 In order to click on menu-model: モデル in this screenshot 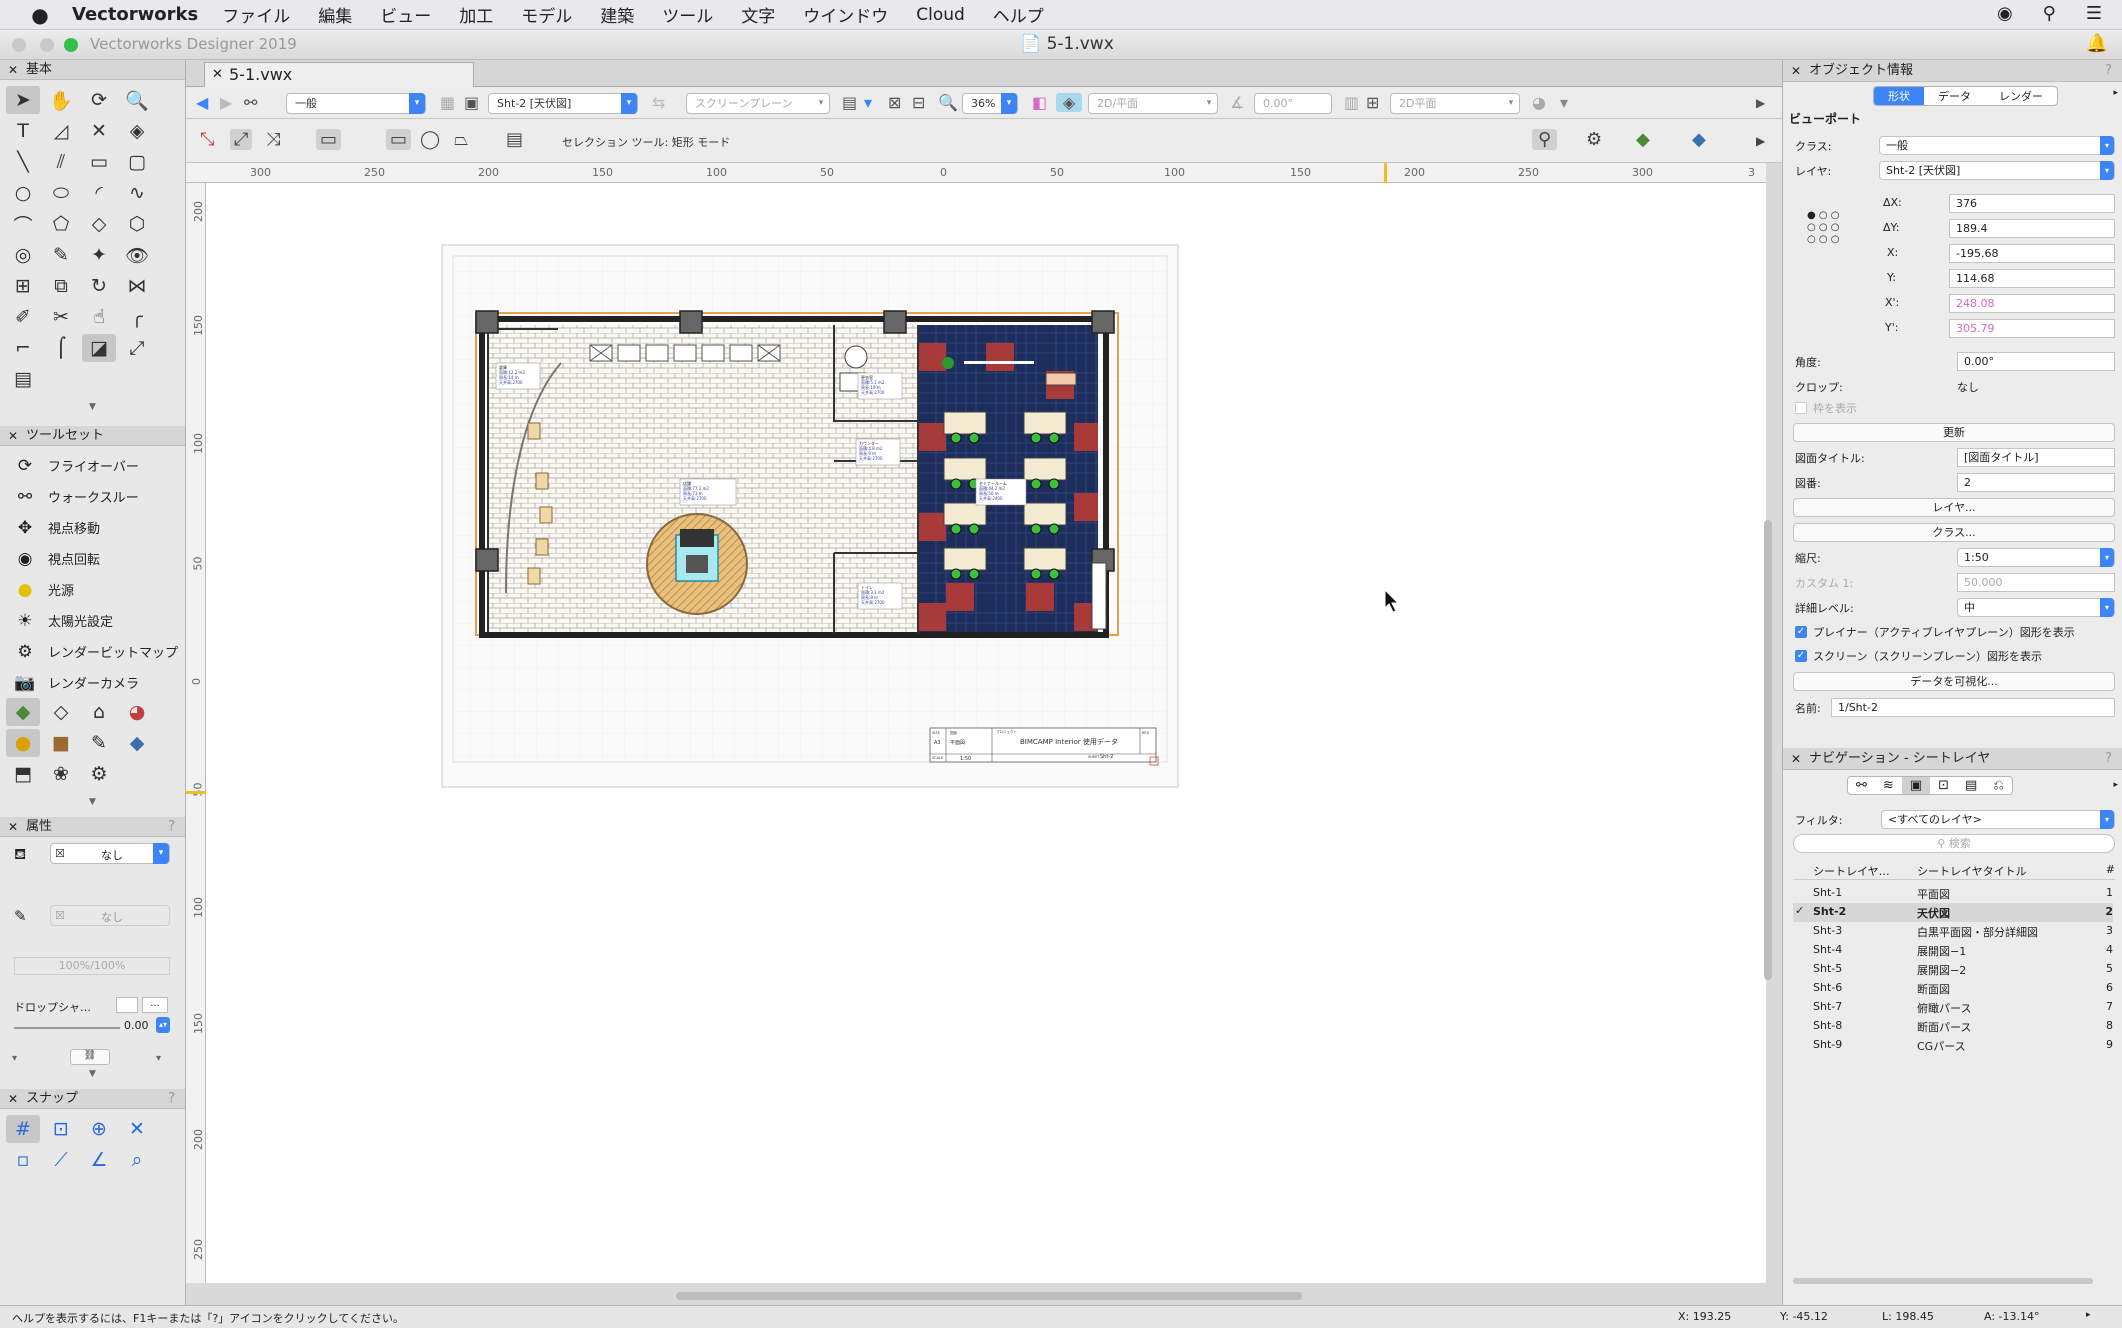, I will do `click(546, 14)`.